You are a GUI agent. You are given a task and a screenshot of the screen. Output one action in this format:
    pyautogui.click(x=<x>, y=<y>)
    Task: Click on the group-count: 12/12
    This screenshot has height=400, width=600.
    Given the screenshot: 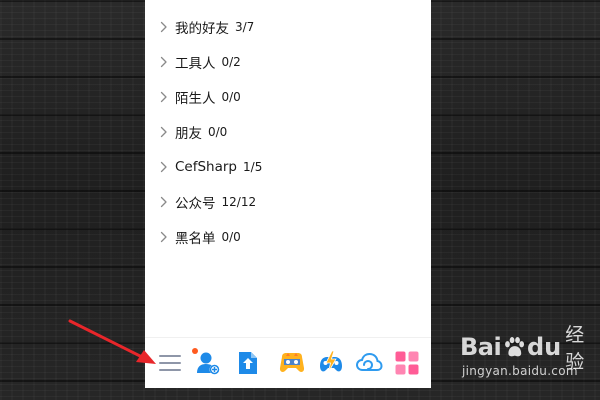 What is the action you would take?
    pyautogui.click(x=239, y=201)
    